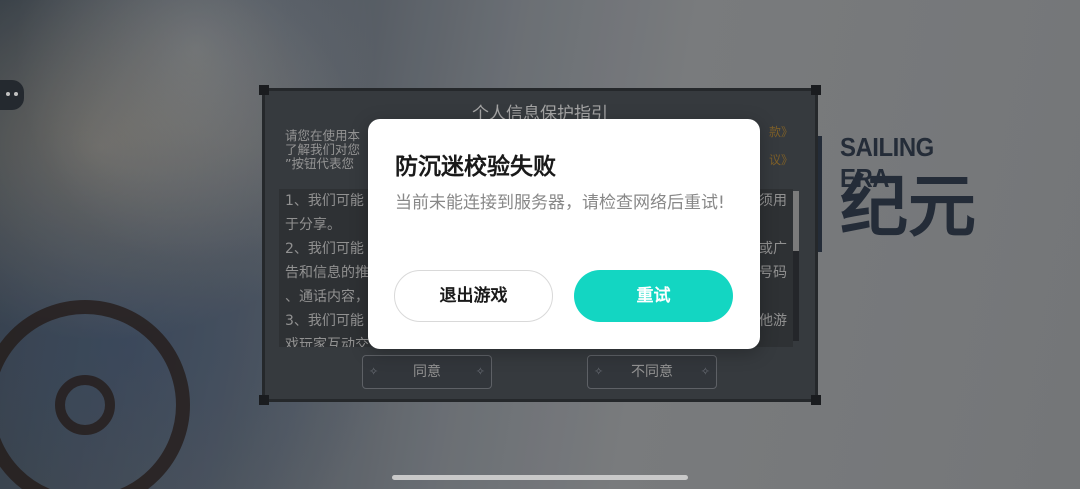 This screenshot has height=489, width=1080. I want to click on exit-game-button: 退出游戏, so click(473, 296).